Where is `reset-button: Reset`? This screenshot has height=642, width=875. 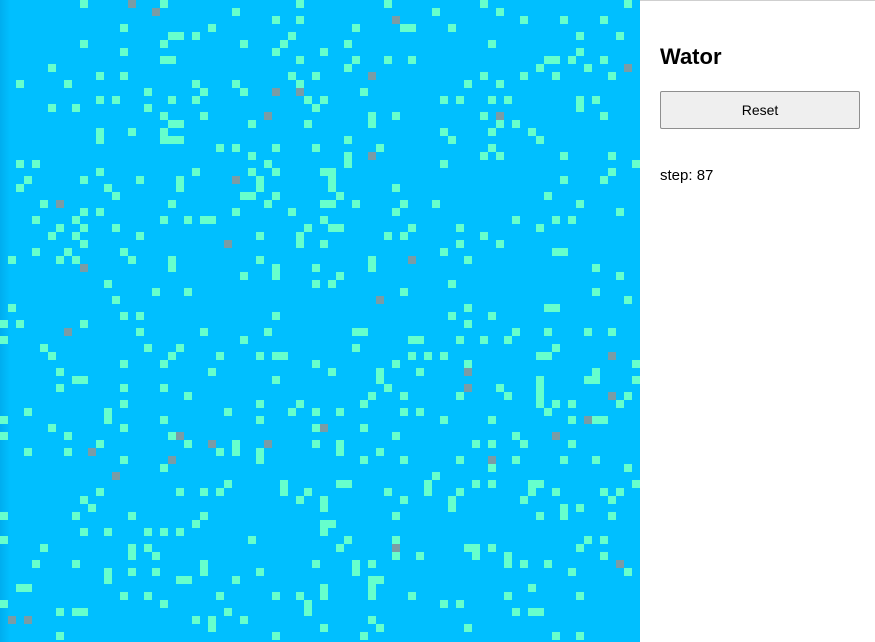
reset-button: Reset is located at coordinates (760, 110).